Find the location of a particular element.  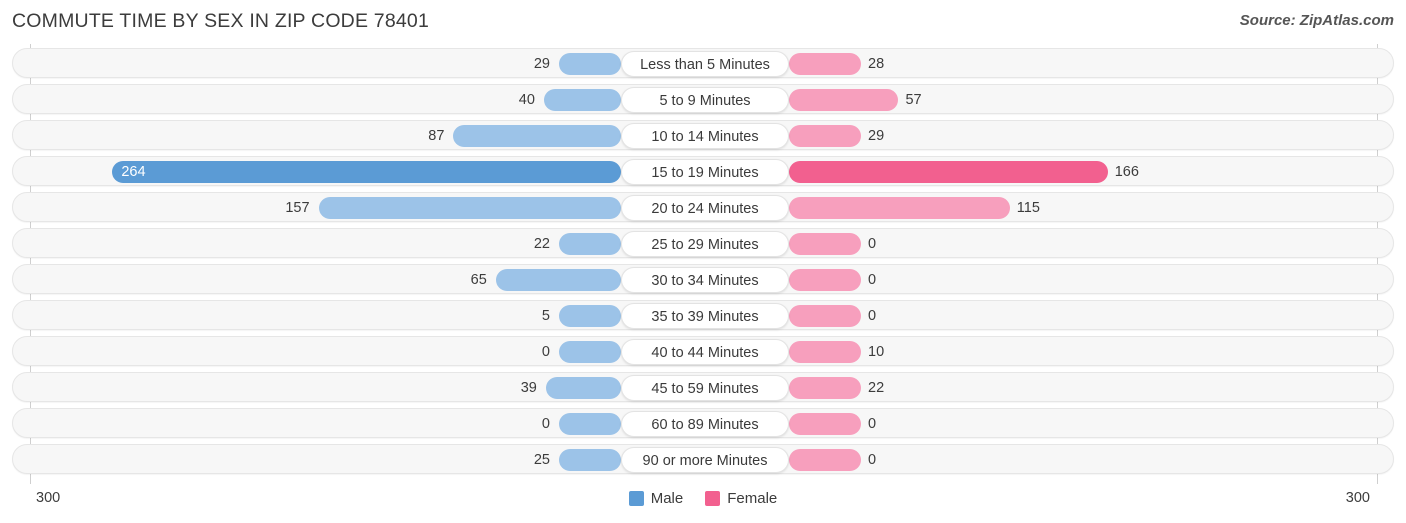

value-label-male: 40 is located at coordinates (526, 100).